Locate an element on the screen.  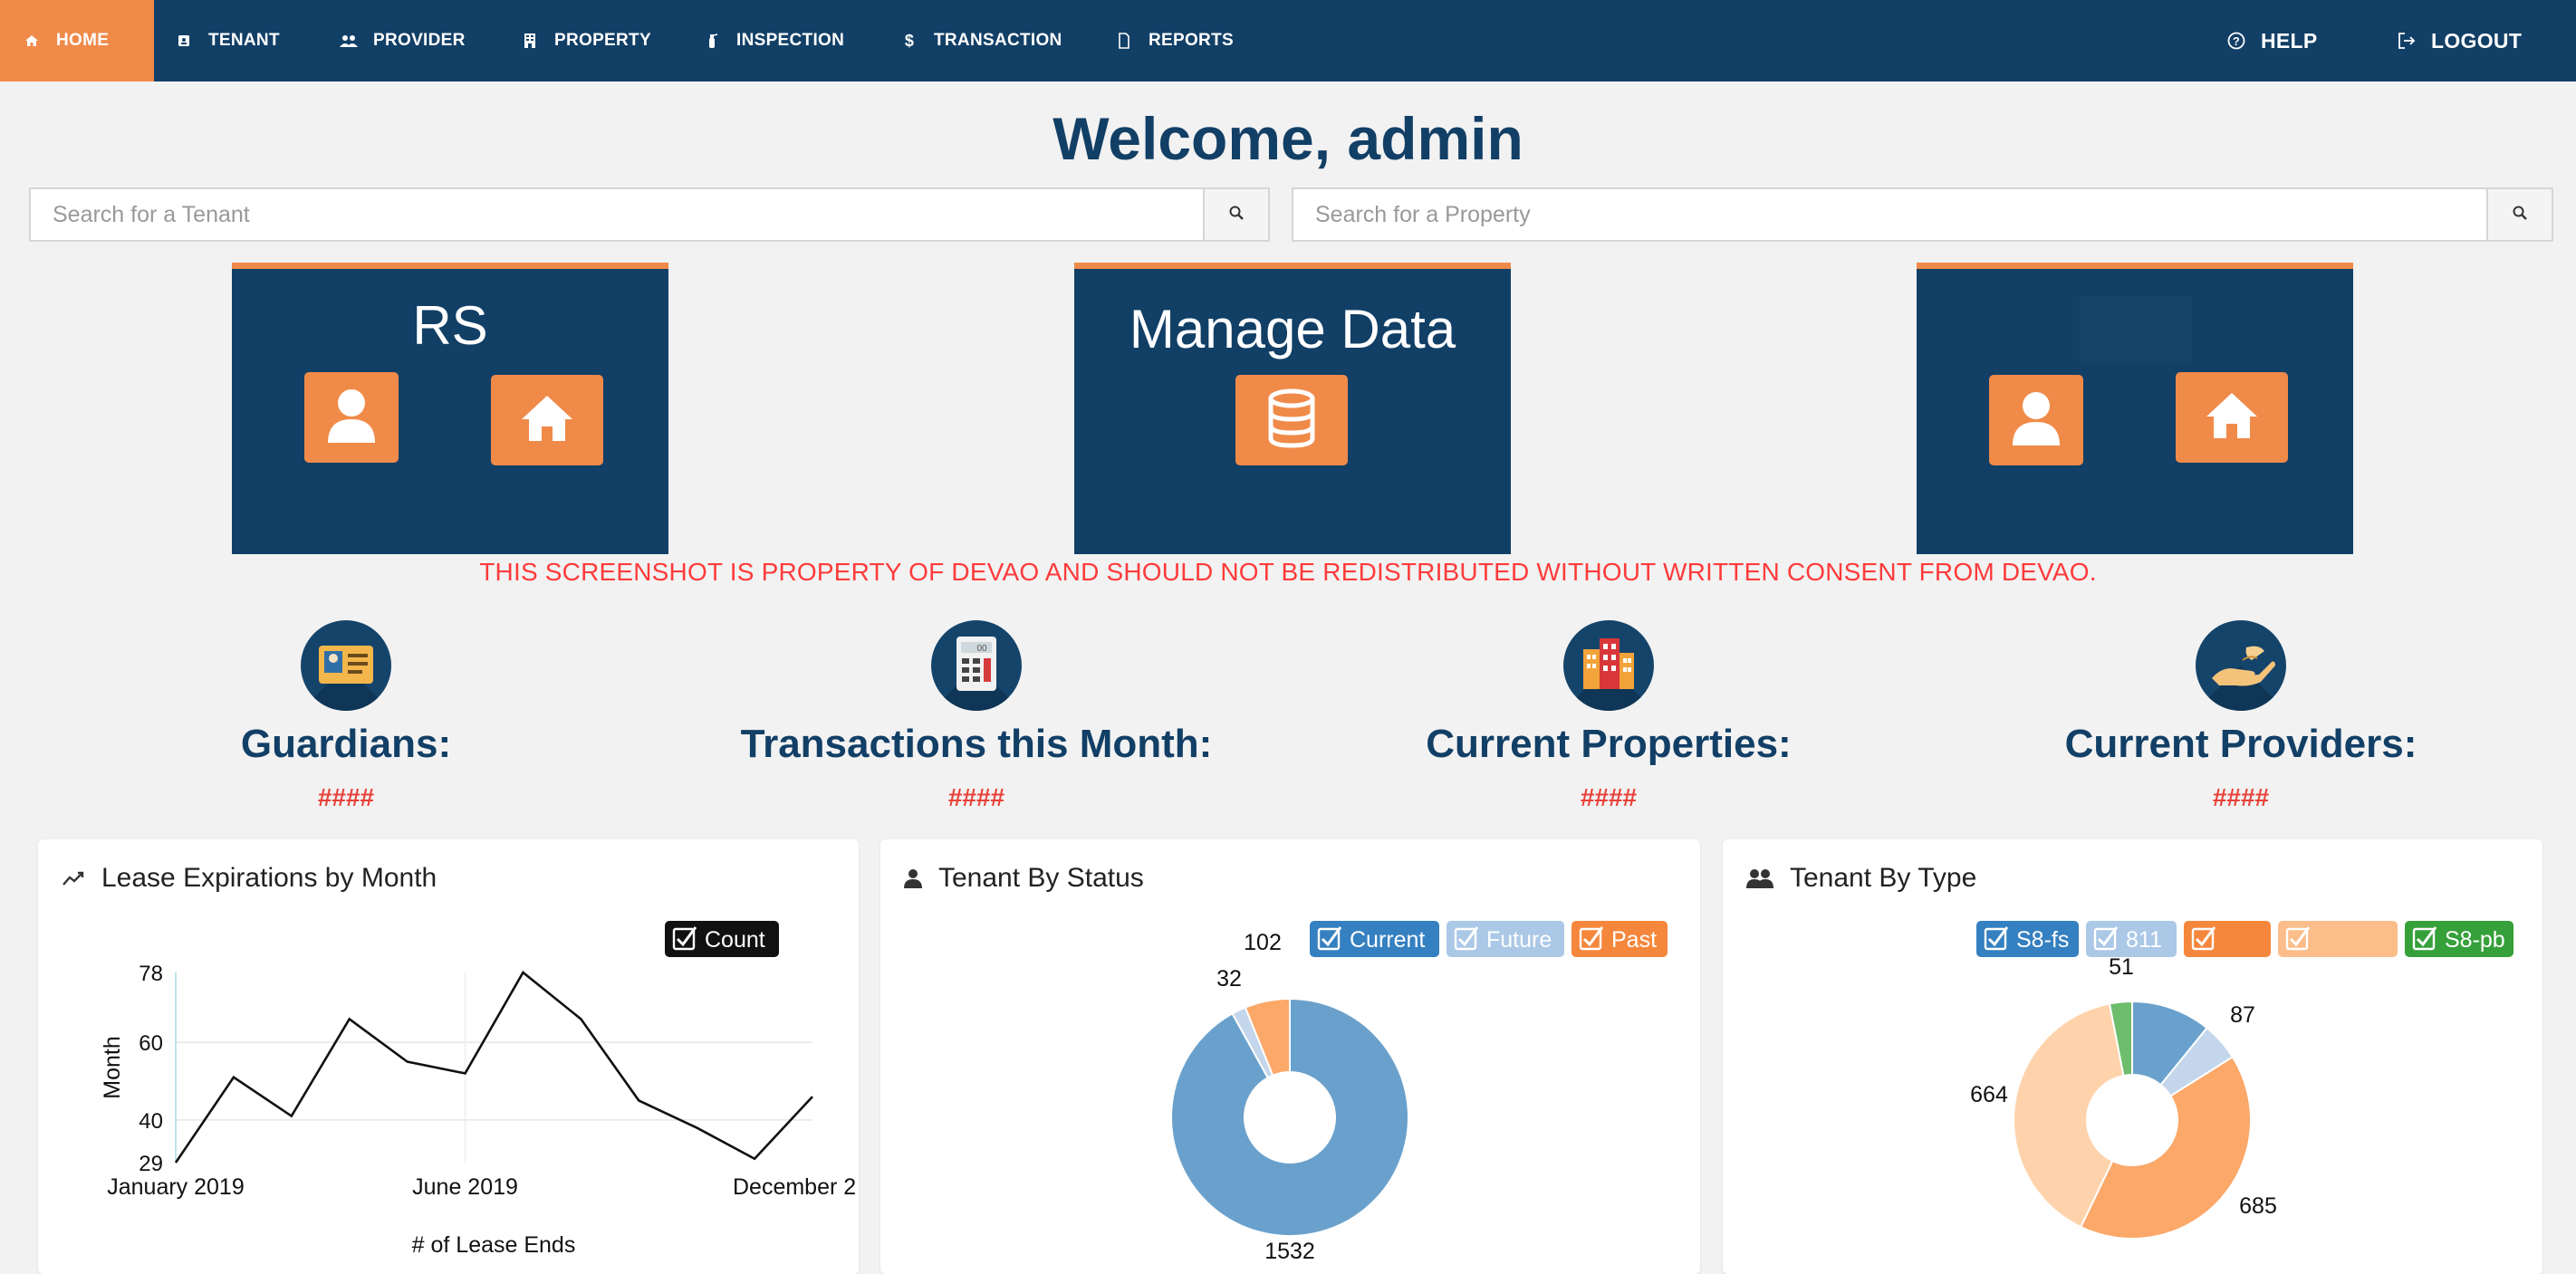
nav-label: TRANSACTION is located at coordinates (998, 40).